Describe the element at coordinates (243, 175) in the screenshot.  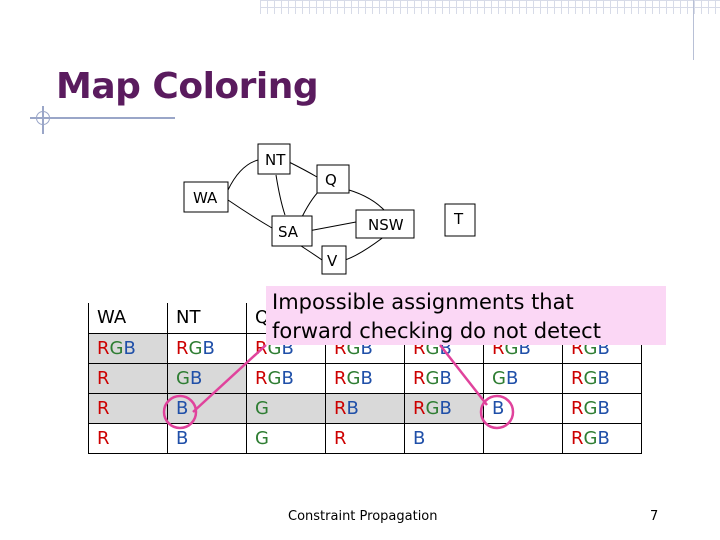
I see `edge-wa-nt` at that location.